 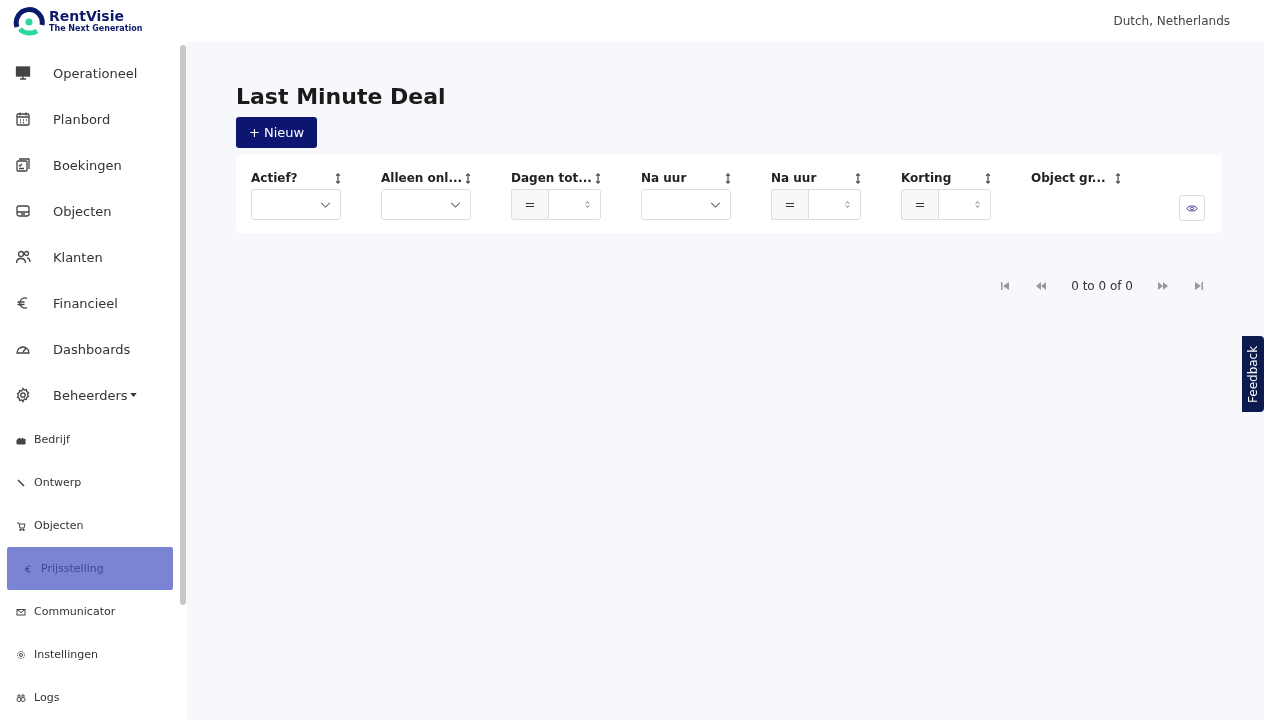 What do you see at coordinates (90, 303) in the screenshot?
I see `nav-item: Financieel` at bounding box center [90, 303].